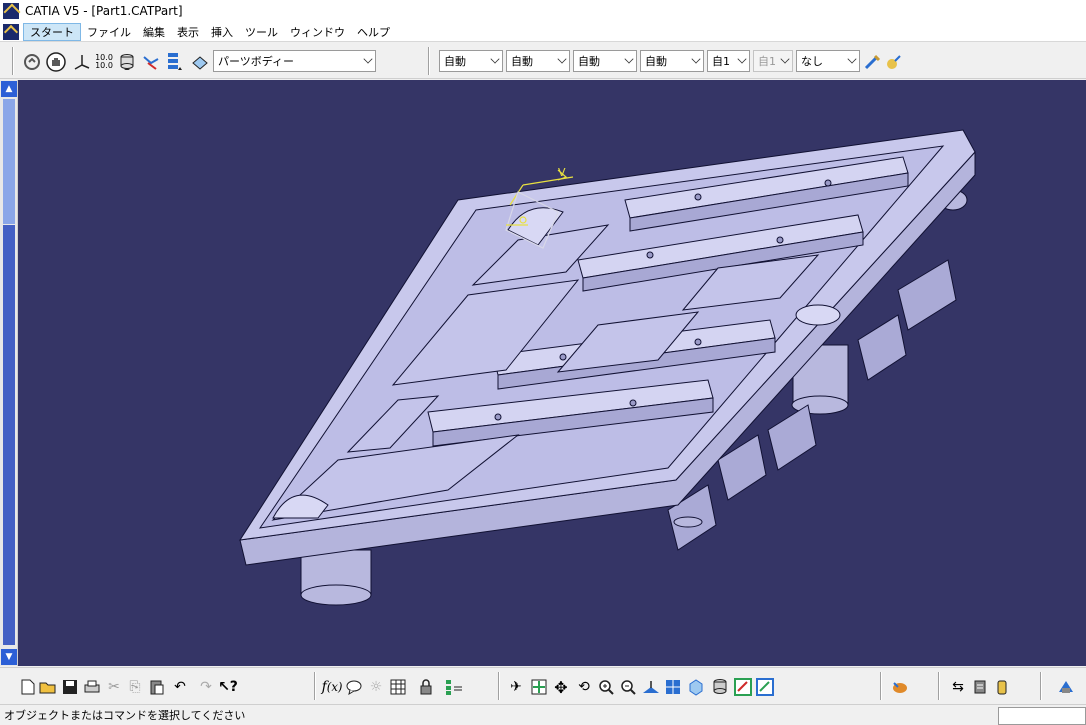 This screenshot has width=1086, height=725. I want to click on command-input, so click(1042, 716).